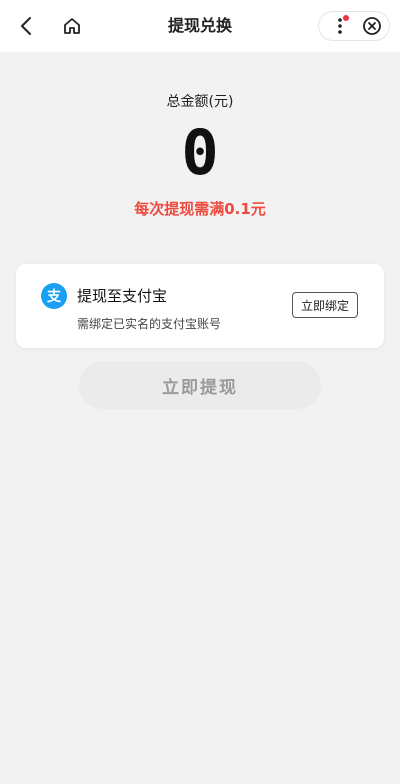 The height and width of the screenshot is (784, 400). Describe the element at coordinates (325, 305) in the screenshot. I see `bind-alipay-button: 立即绑定` at that location.